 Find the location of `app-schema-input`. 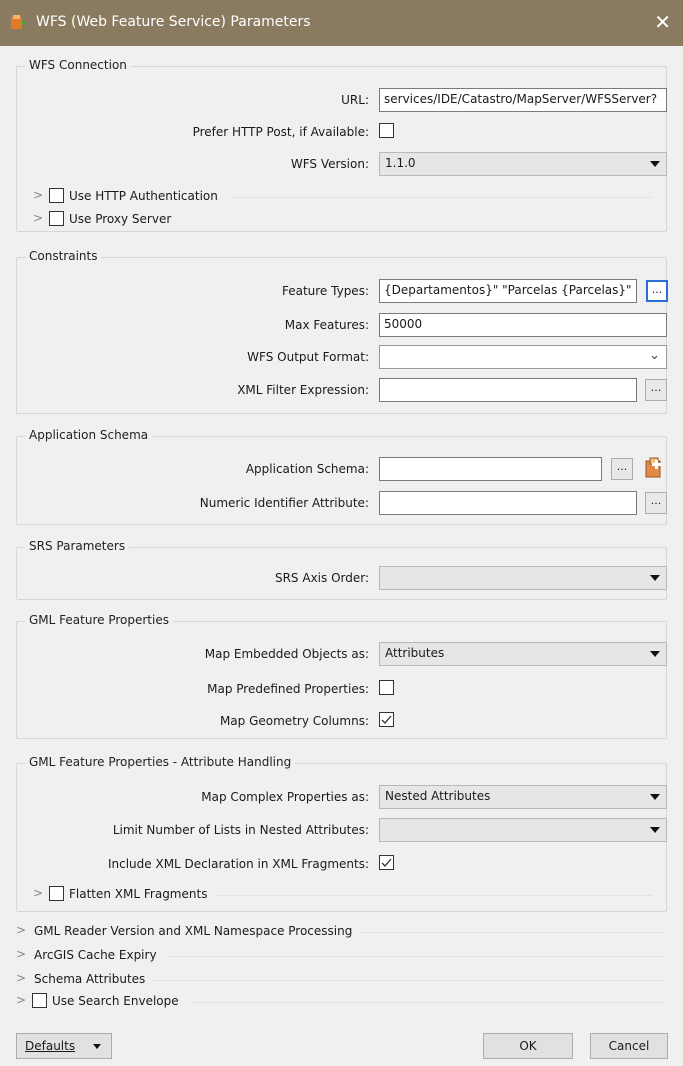

app-schema-input is located at coordinates (490, 469).